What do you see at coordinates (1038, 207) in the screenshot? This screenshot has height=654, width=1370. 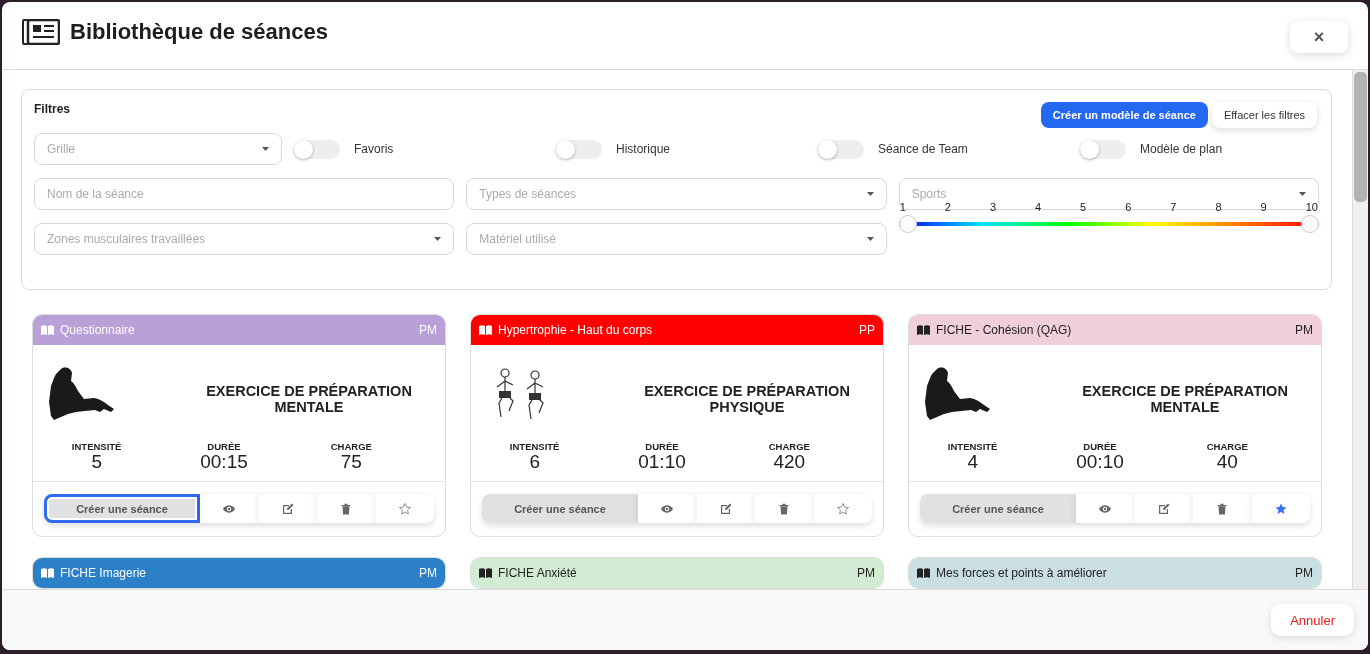 I see `slider-tick-label: 4` at bounding box center [1038, 207].